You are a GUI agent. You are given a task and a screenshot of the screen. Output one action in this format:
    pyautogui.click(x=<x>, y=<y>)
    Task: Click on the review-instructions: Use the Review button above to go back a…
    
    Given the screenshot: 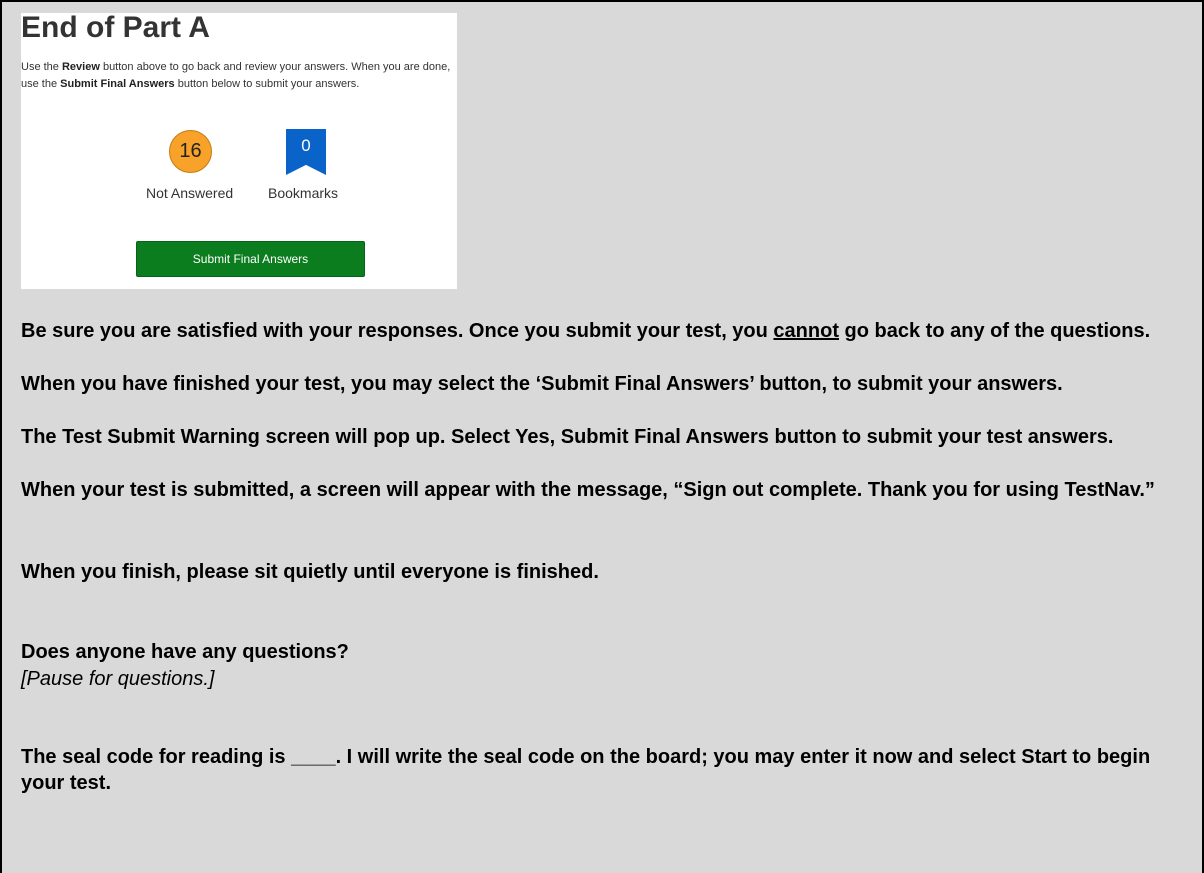 What is the action you would take?
    pyautogui.click(x=236, y=75)
    